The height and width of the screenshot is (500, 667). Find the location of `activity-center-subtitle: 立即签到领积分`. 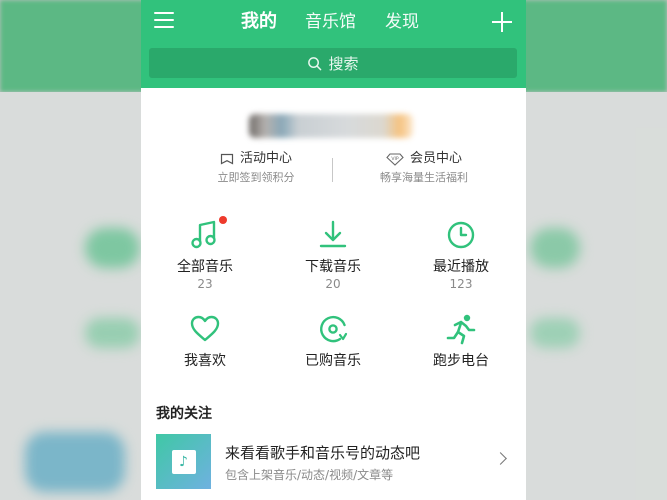

activity-center-subtitle: 立即签到领积分 is located at coordinates (256, 177).